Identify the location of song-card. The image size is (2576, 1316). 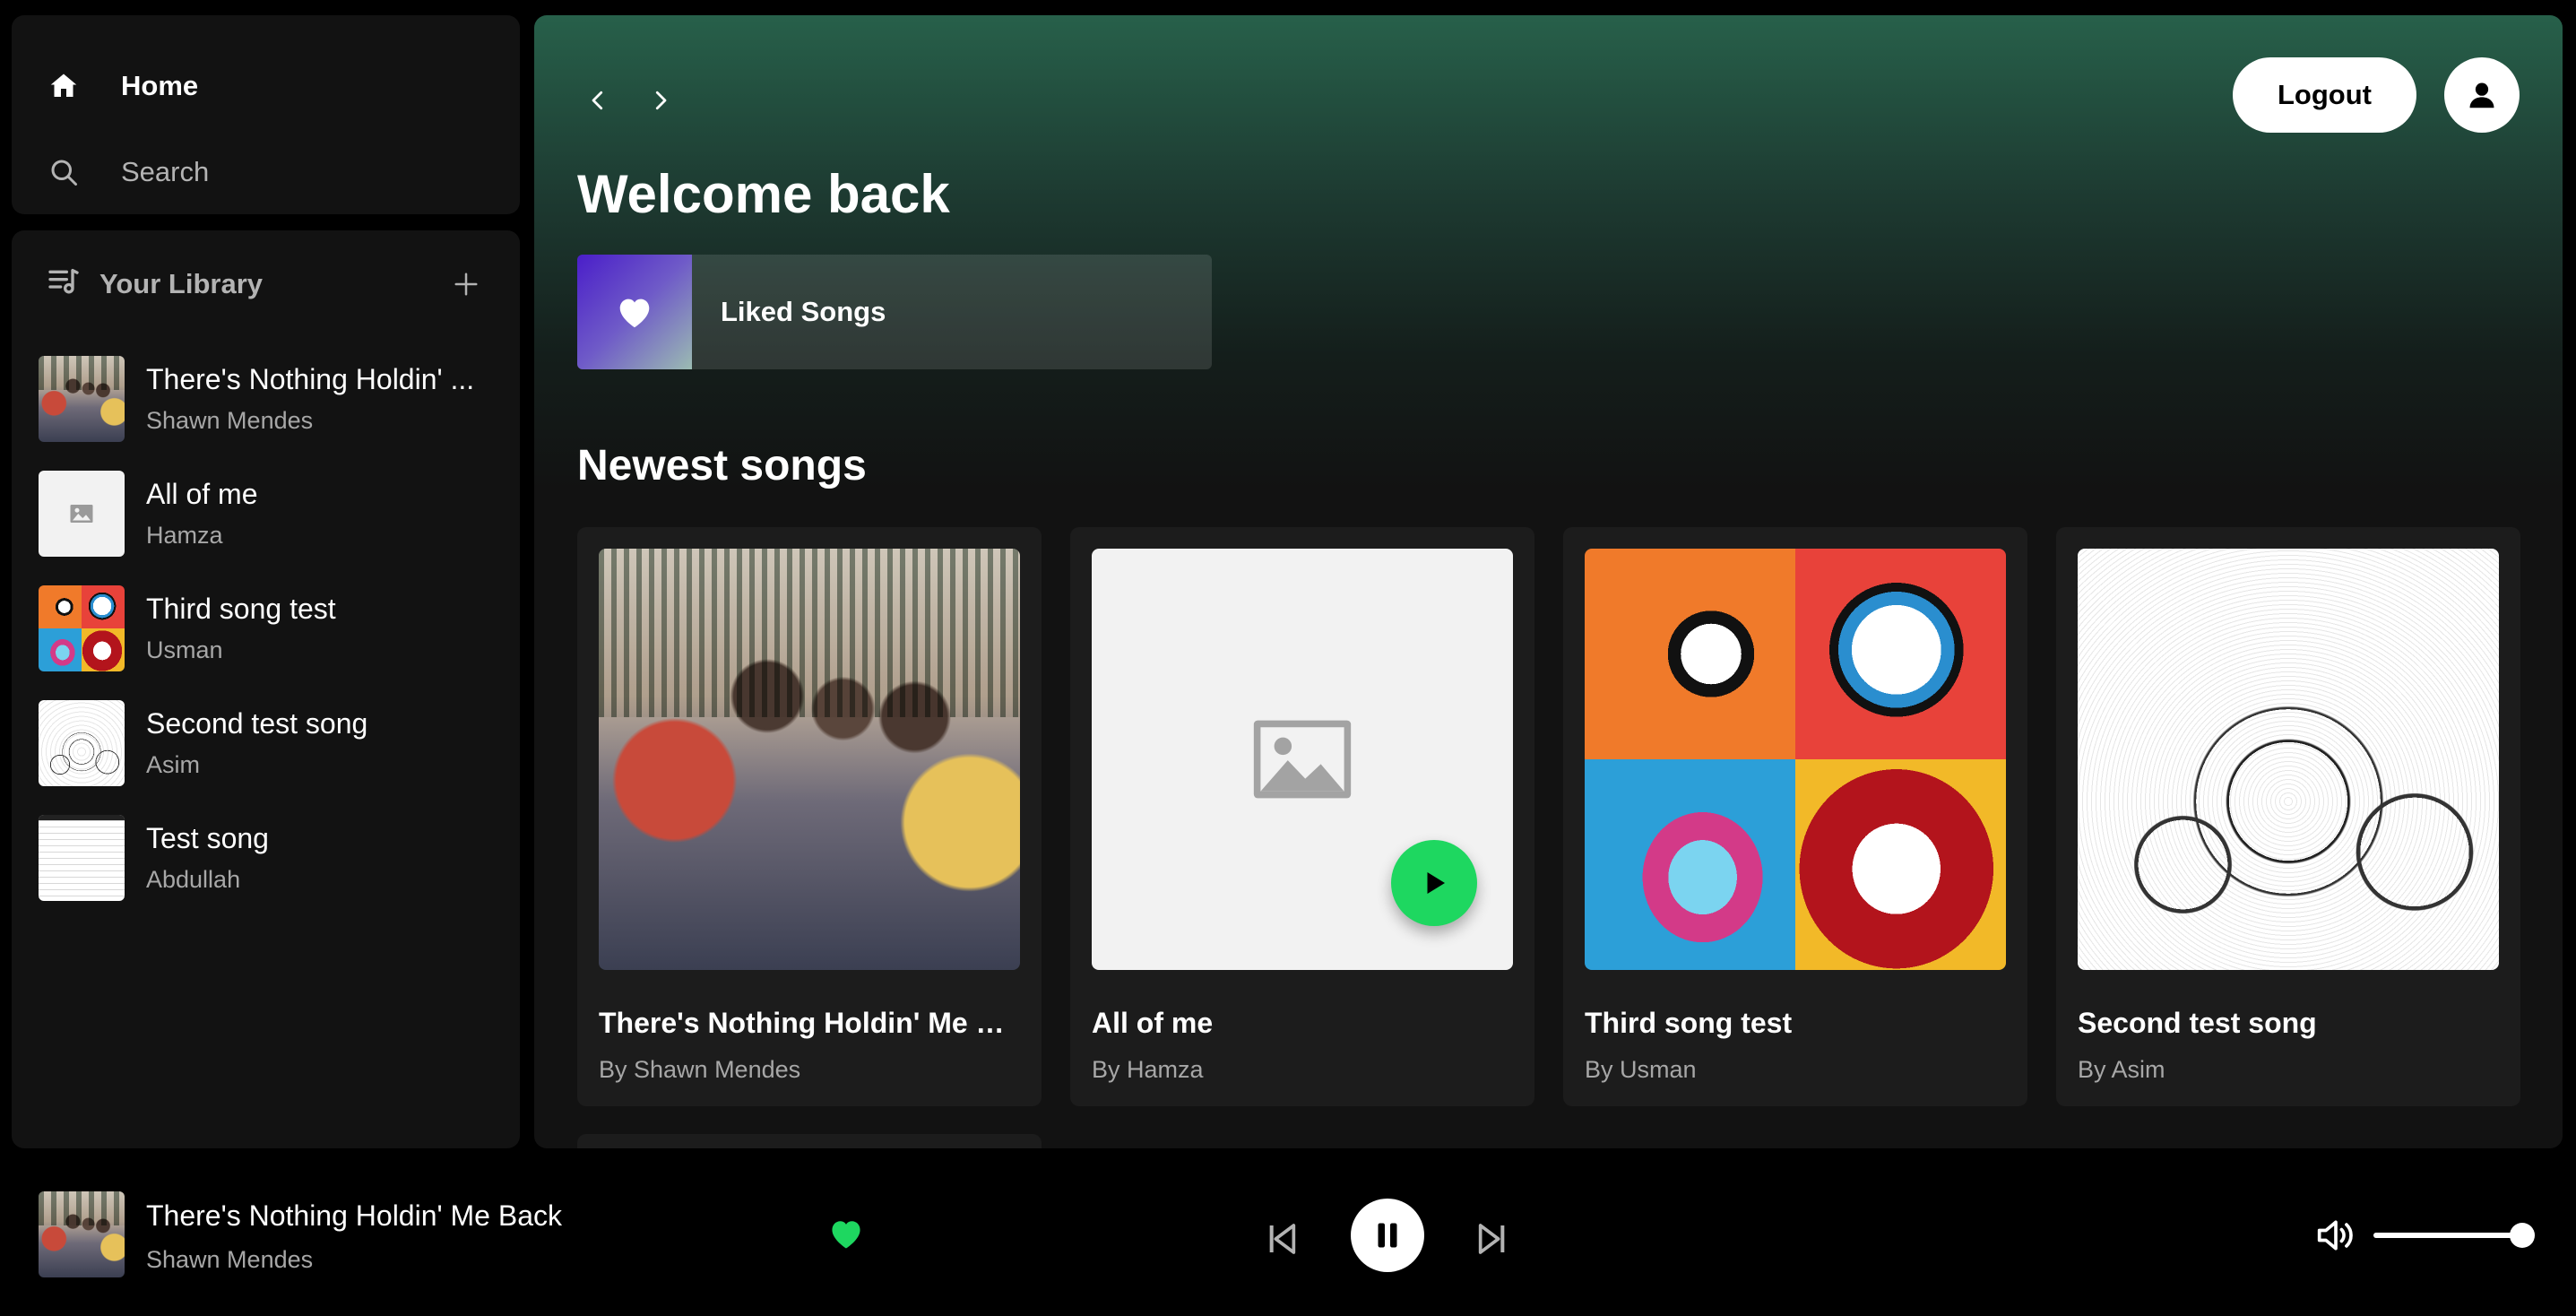
(809, 1141).